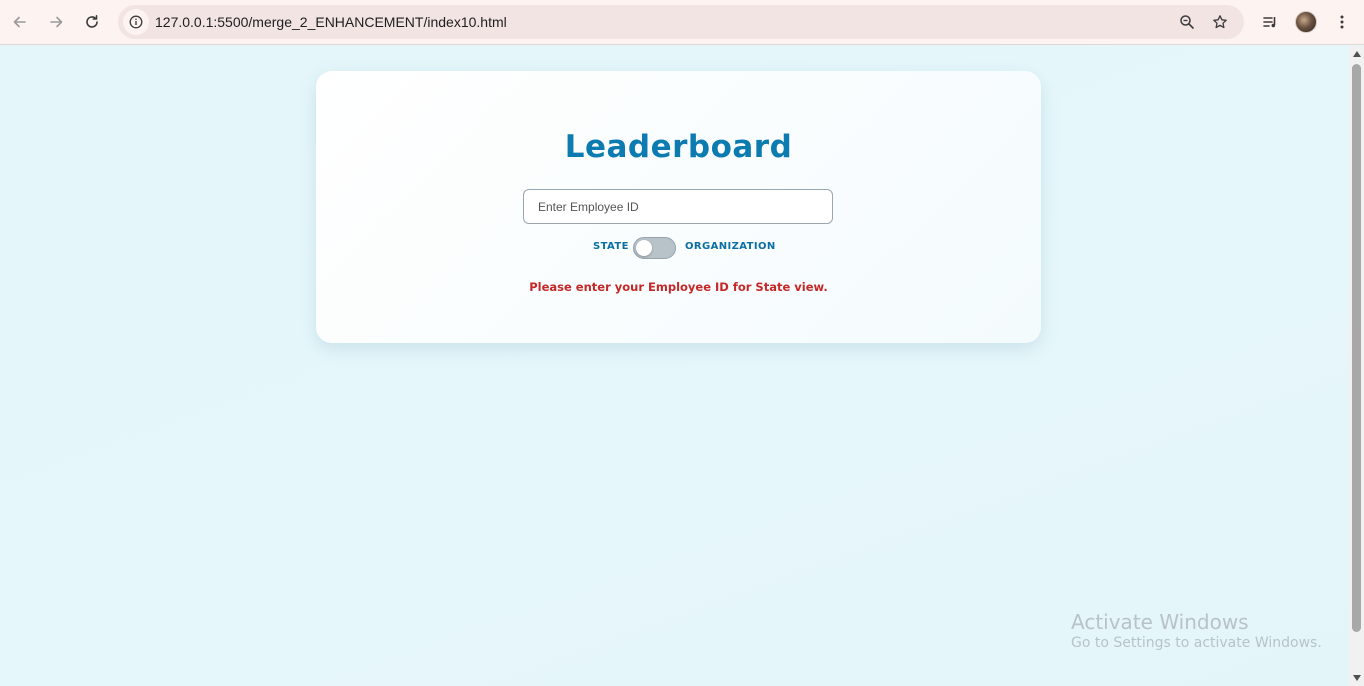 The width and height of the screenshot is (1364, 686). Describe the element at coordinates (1356, 348) in the screenshot. I see `scroll-thumb` at that location.